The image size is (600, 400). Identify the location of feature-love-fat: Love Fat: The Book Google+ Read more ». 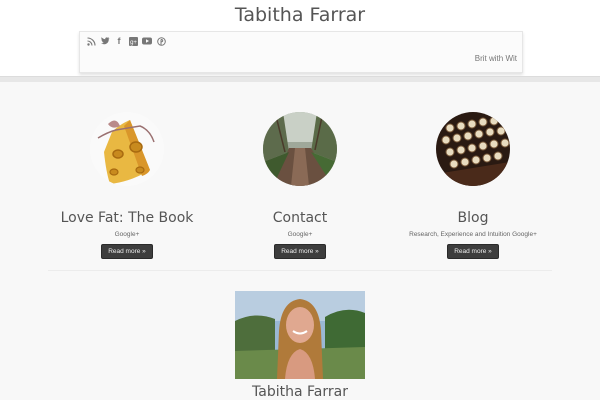
(127, 185).